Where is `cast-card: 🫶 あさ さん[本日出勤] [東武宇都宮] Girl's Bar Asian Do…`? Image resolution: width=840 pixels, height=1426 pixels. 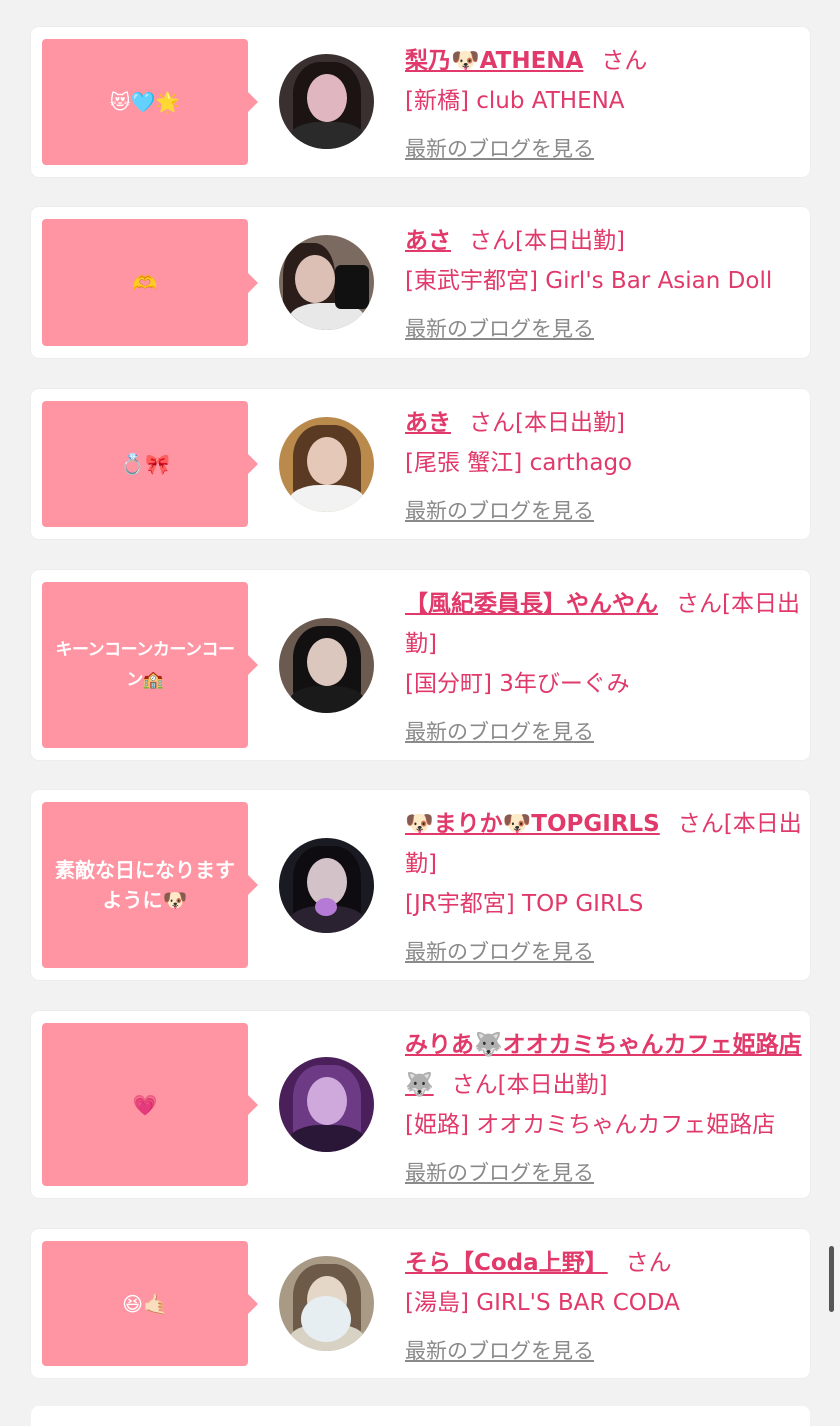
cast-card: 🫶 あさ さん[本日出勤] [東武宇都宮] Girl's Bar Asian Do… is located at coordinates (420, 282).